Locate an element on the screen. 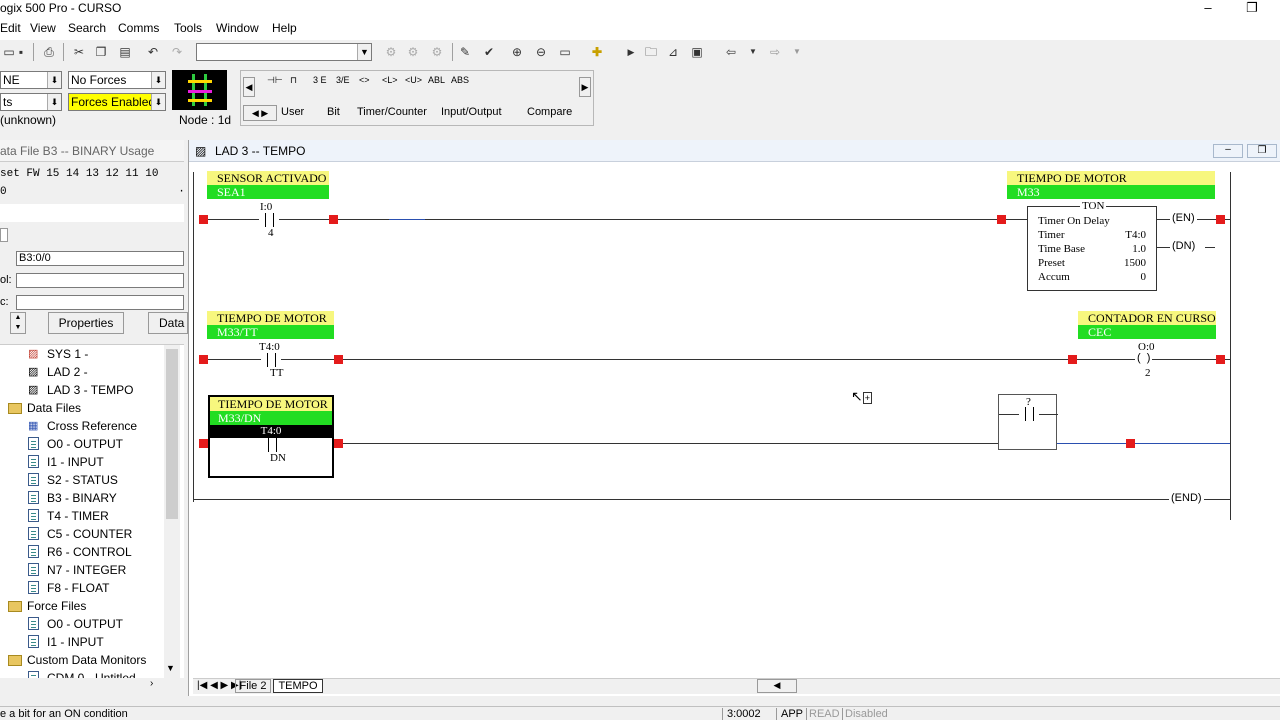 The image size is (1280, 720). scroll-right-icon: › is located at coordinates (151, 683).